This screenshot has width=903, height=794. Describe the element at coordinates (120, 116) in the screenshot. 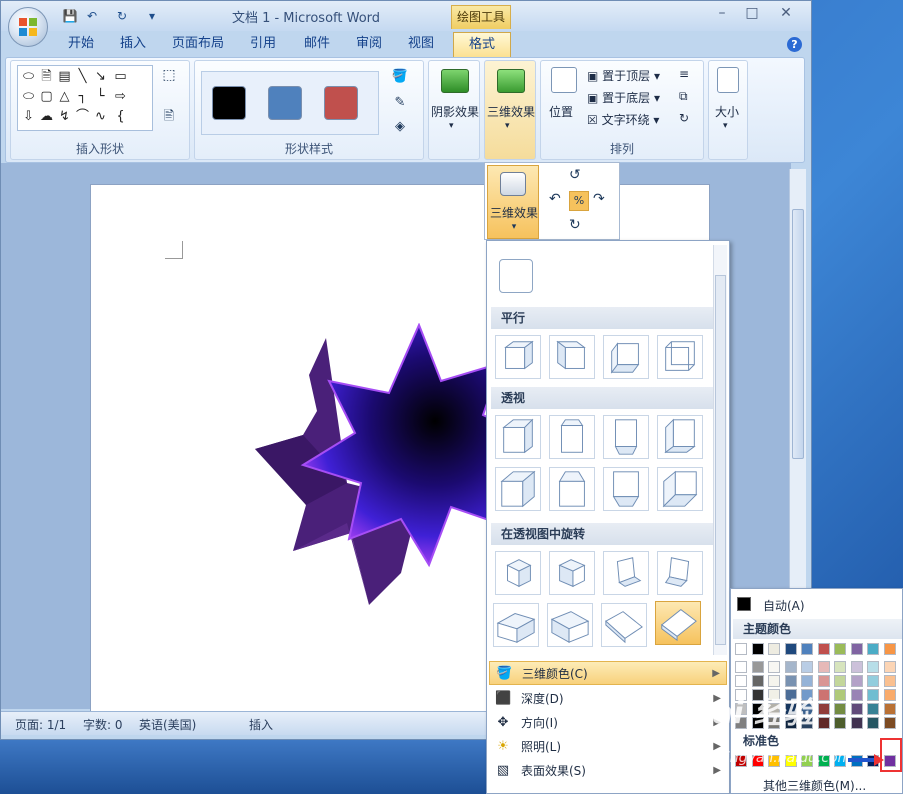

I see `brace-icon: {` at that location.